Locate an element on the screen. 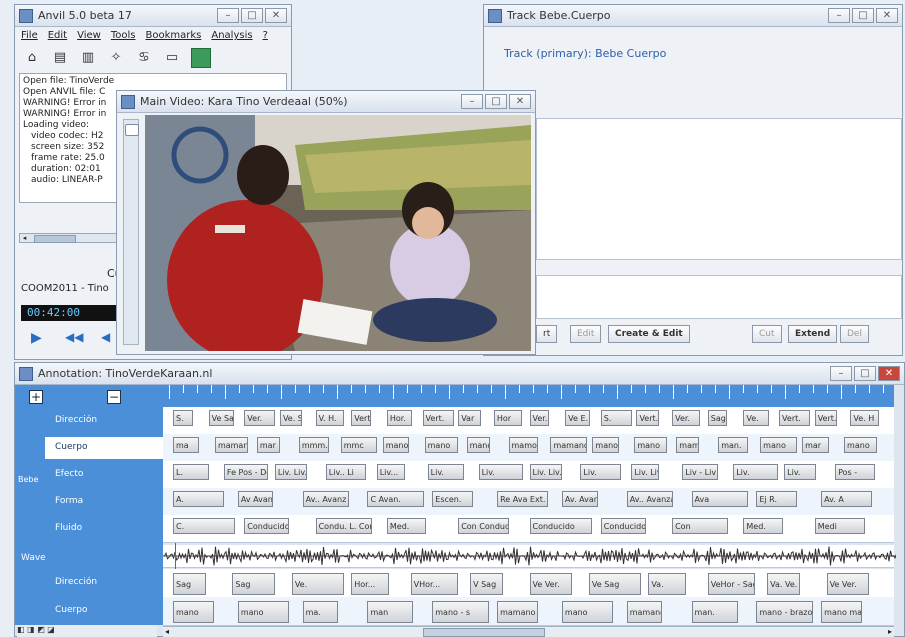  annotation-element: Escen. is located at coordinates (453, 499).